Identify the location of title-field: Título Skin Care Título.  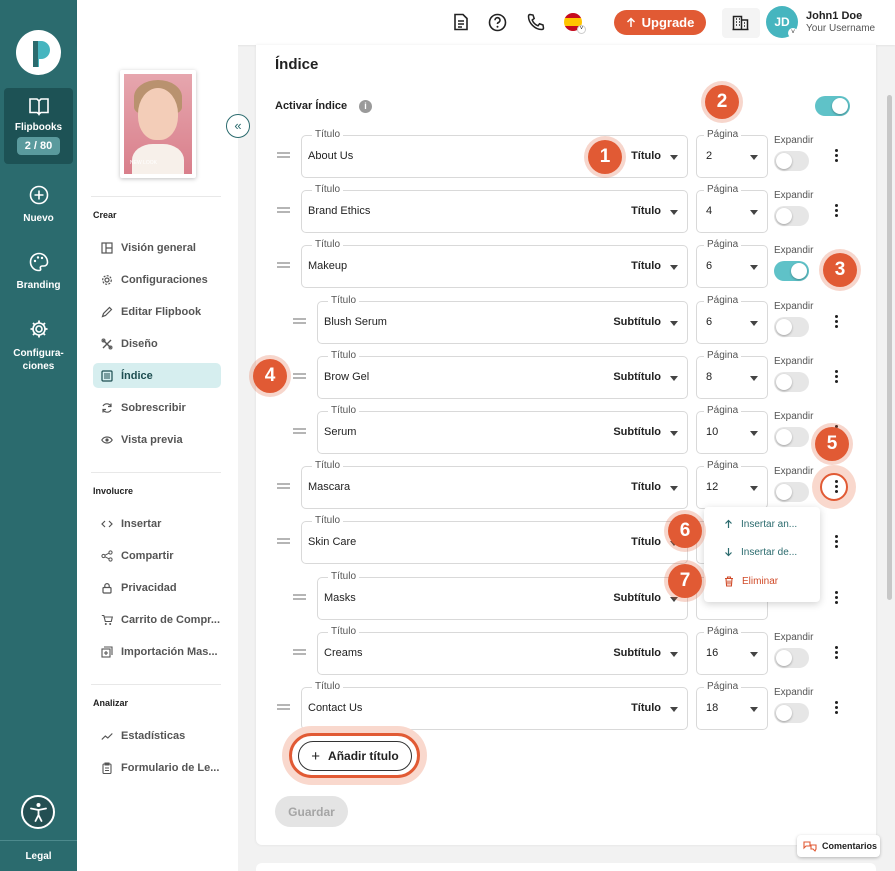
(494, 539).